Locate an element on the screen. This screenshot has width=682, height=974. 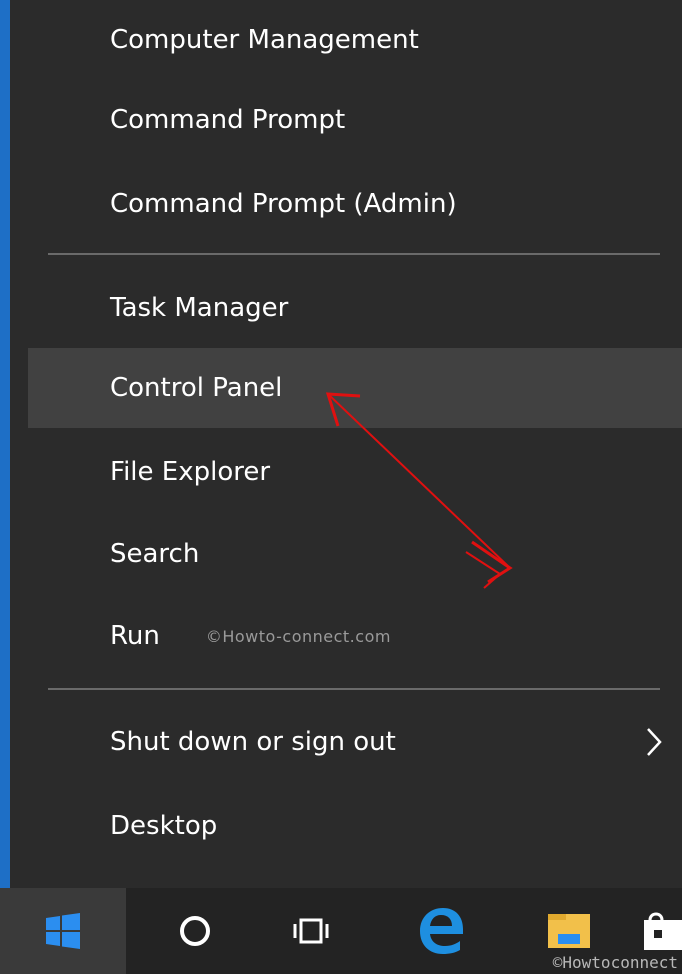
menu-item-control-panel: Control Panel is located at coordinates (355, 388).